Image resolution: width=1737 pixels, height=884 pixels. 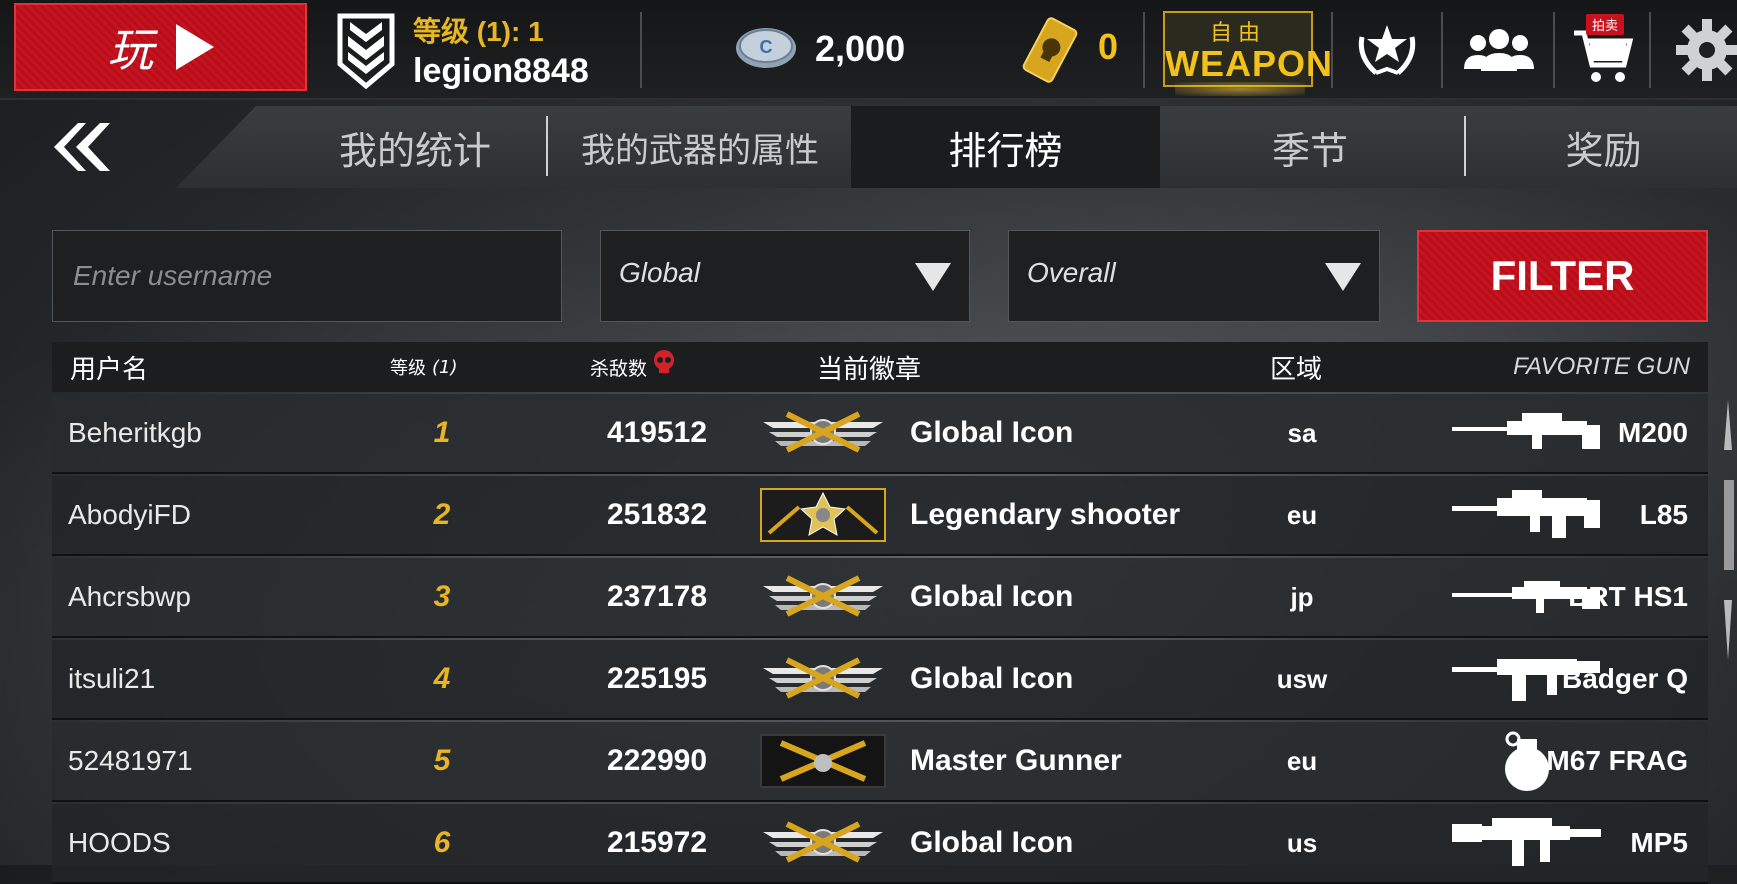 I want to click on mode-select-value: Overall, so click(x=1071, y=272).